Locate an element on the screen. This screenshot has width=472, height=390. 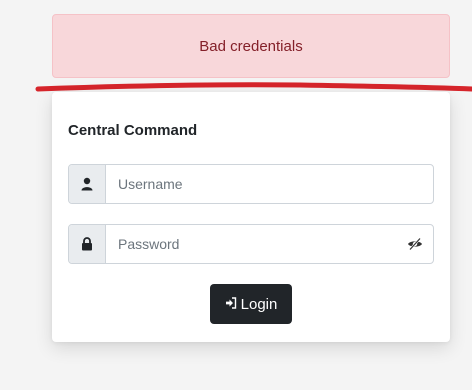
password-input-group is located at coordinates (251, 244).